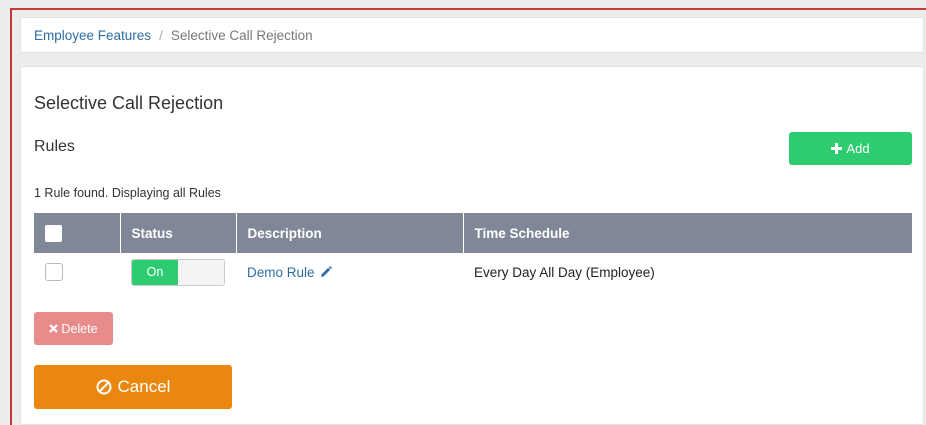 The height and width of the screenshot is (425, 926). What do you see at coordinates (54, 272) in the screenshot?
I see `row-checkbox` at bounding box center [54, 272].